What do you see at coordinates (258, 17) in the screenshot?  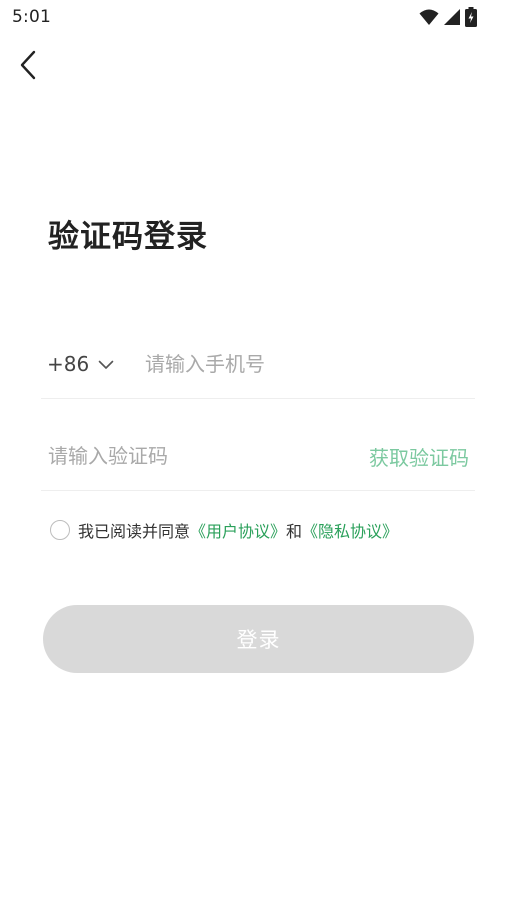 I see `status-bar: 5:01` at bounding box center [258, 17].